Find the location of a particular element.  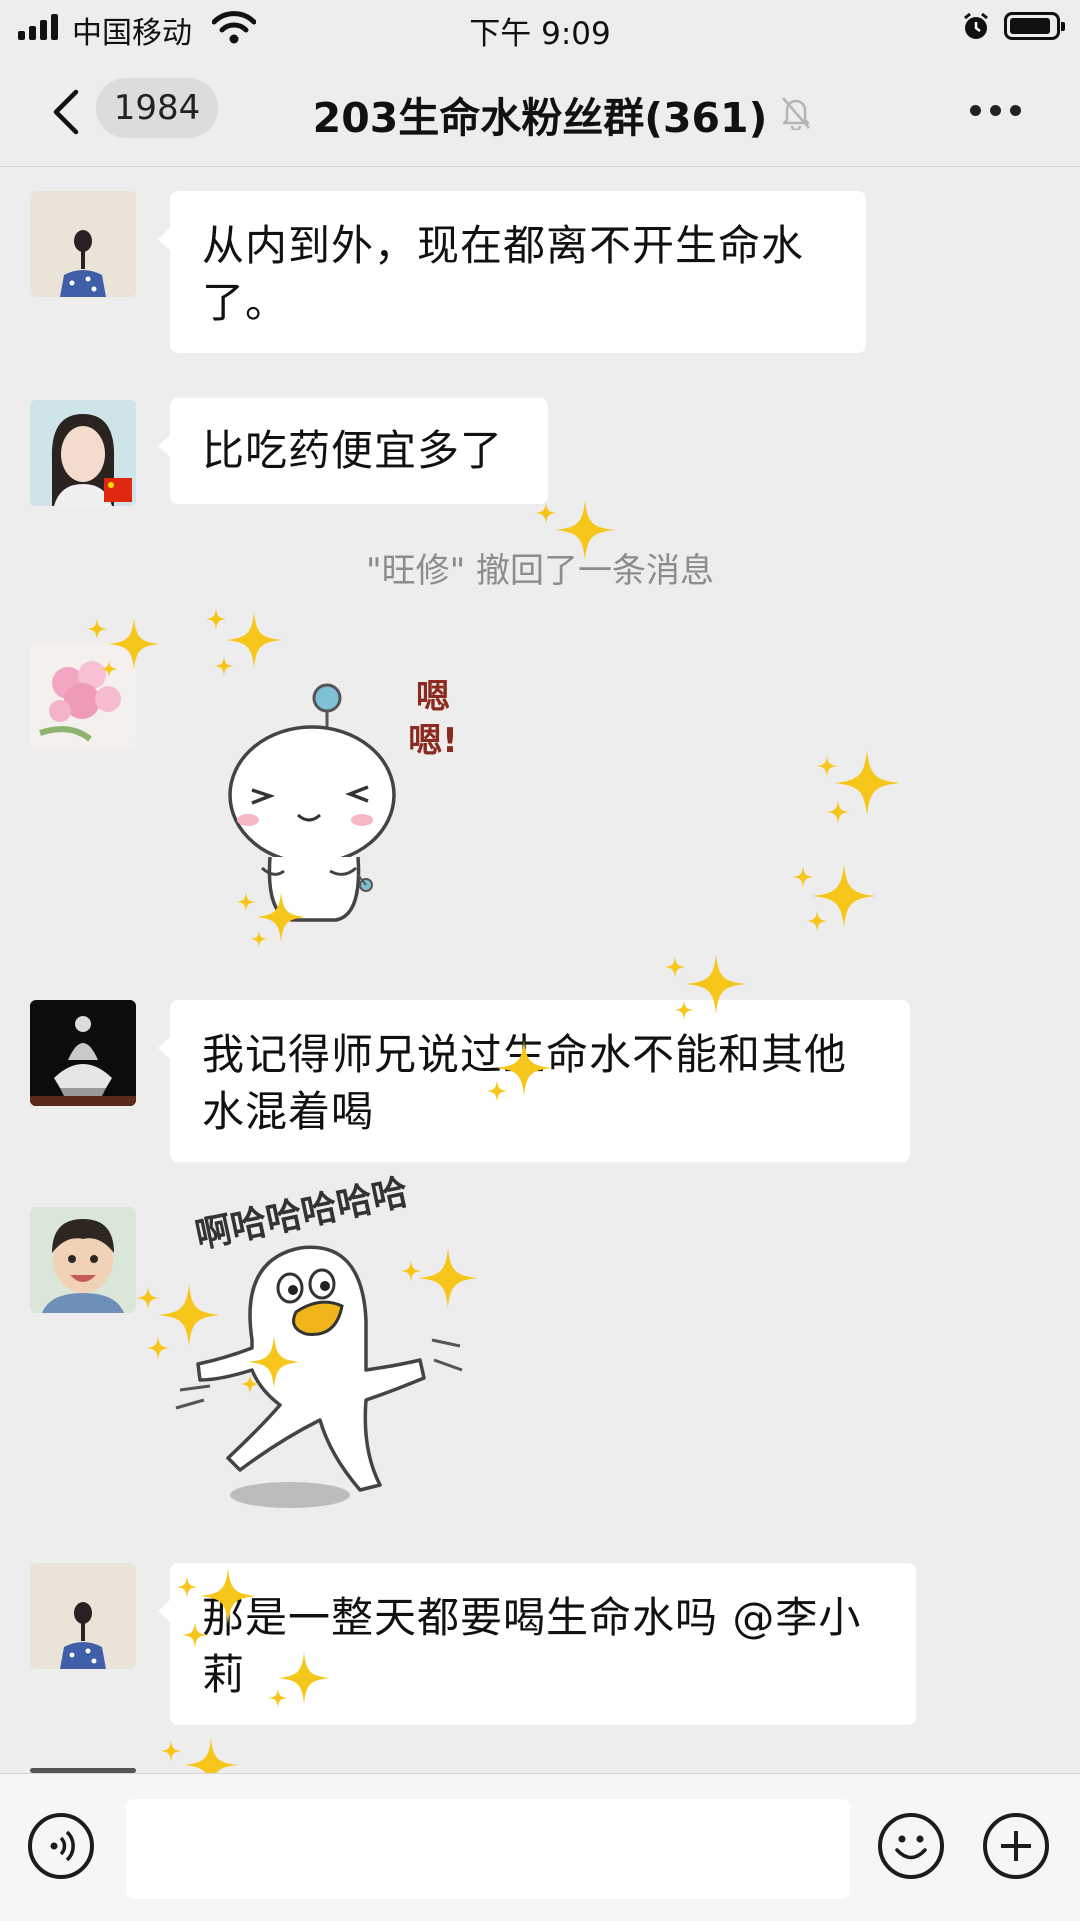

status-time: 下午 9:09 is located at coordinates (540, 34).